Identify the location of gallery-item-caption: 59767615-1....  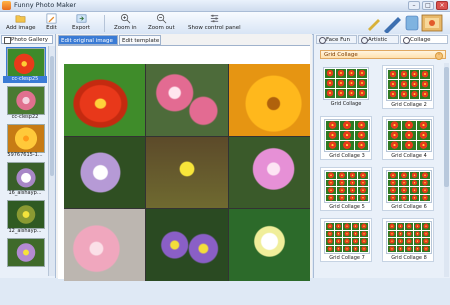
(25, 155).